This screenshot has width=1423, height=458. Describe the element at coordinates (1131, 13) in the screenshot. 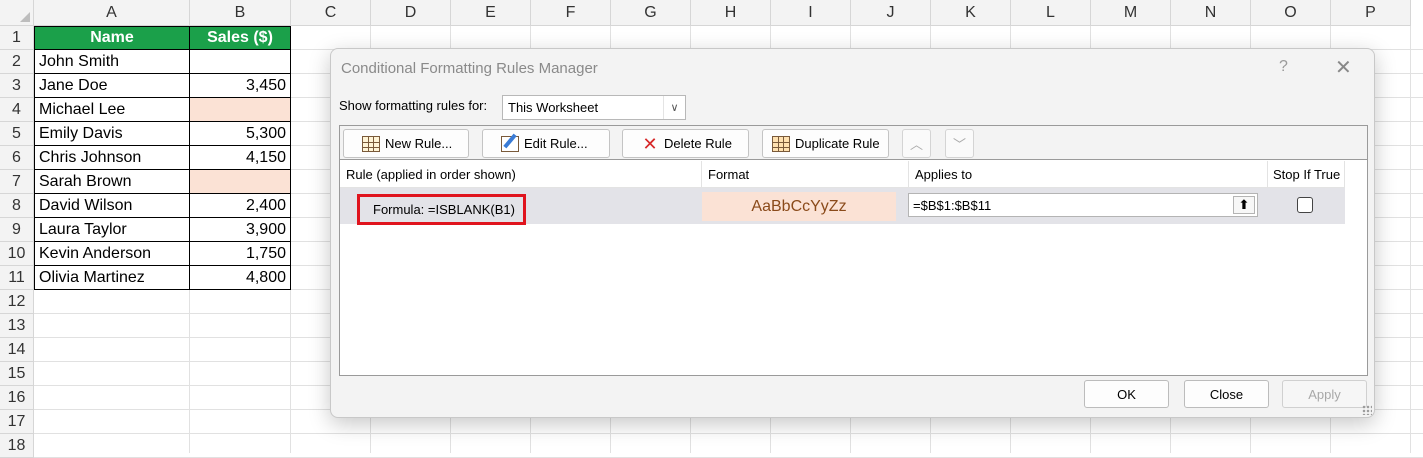

I see `column-header-m: M` at that location.